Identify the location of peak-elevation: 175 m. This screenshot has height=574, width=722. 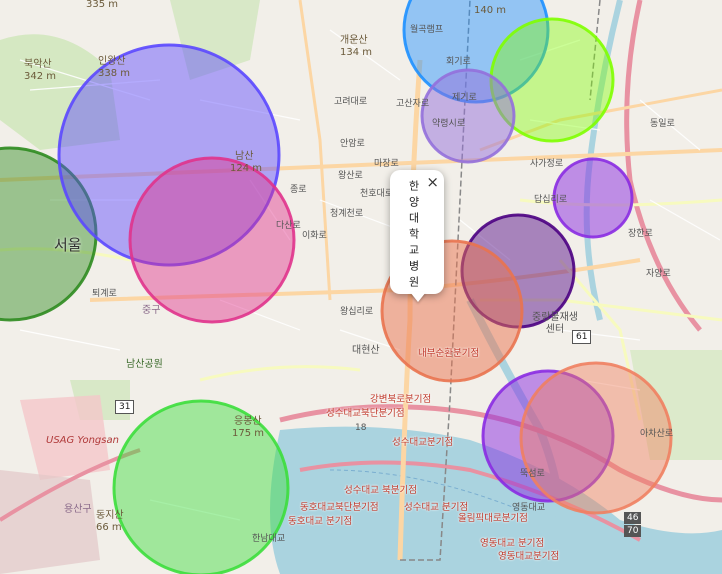
(248, 433).